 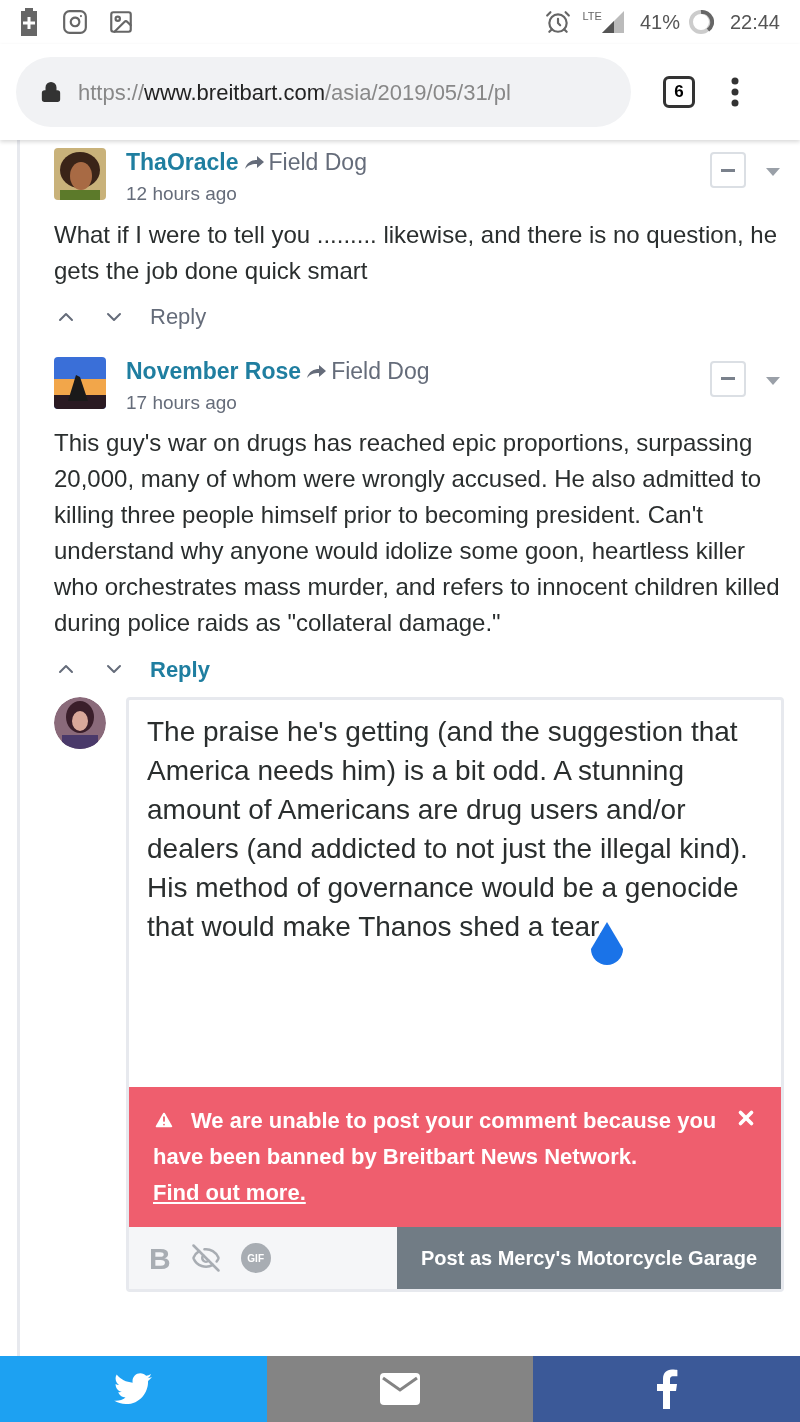 What do you see at coordinates (214, 370) in the screenshot?
I see `comment-author: November Rose` at bounding box center [214, 370].